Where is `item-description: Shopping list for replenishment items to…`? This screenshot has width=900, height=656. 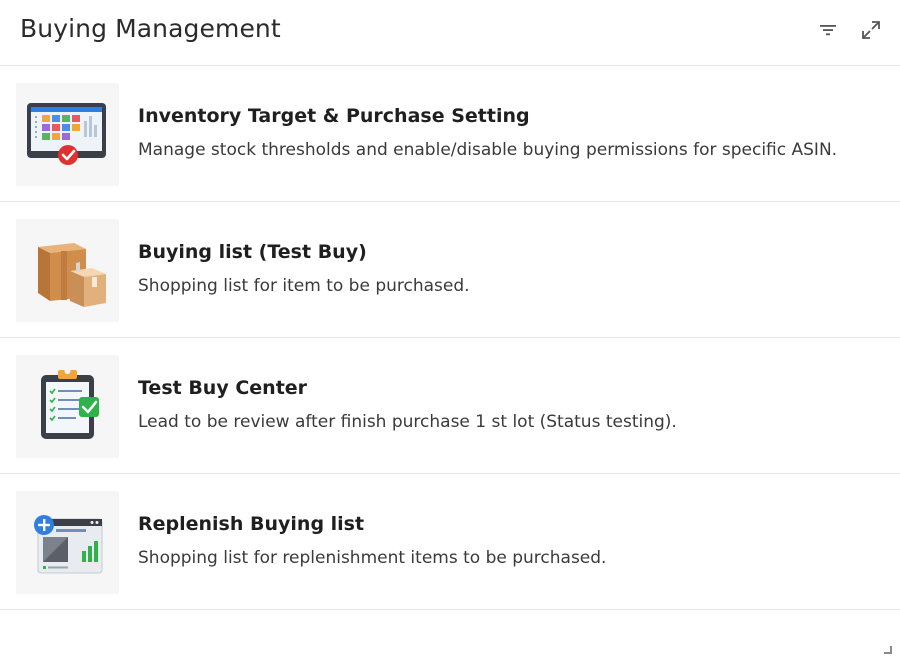 item-description: Shopping list for replenishment items to… is located at coordinates (372, 558).